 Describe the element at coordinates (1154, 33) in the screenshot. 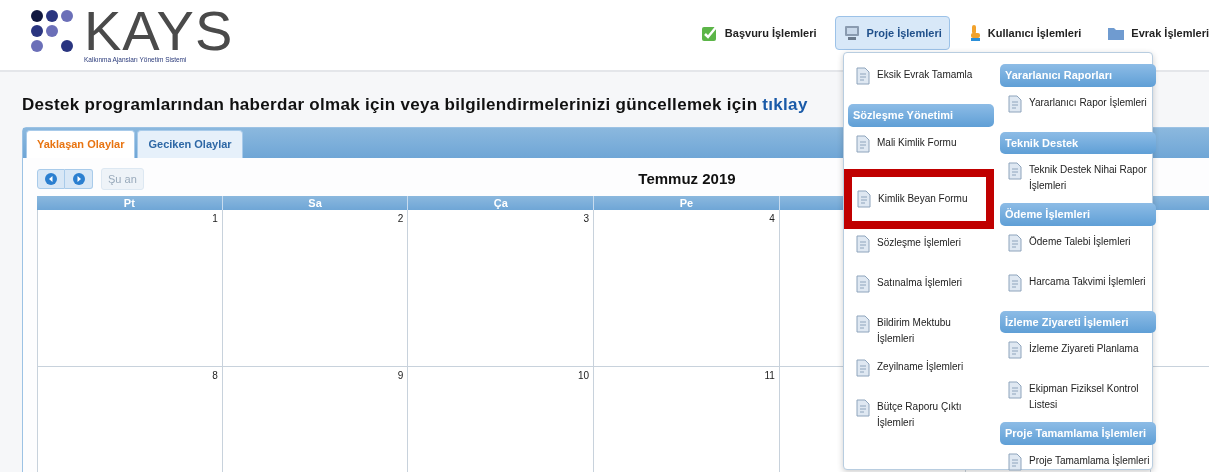

I see `nav-item: Evrak İşlemleri` at that location.